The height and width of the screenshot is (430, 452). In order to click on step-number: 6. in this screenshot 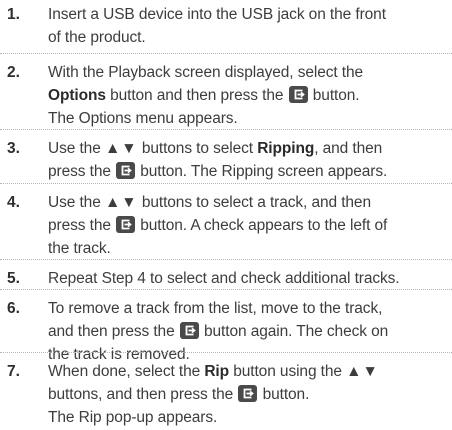, I will do `click(13, 308)`.